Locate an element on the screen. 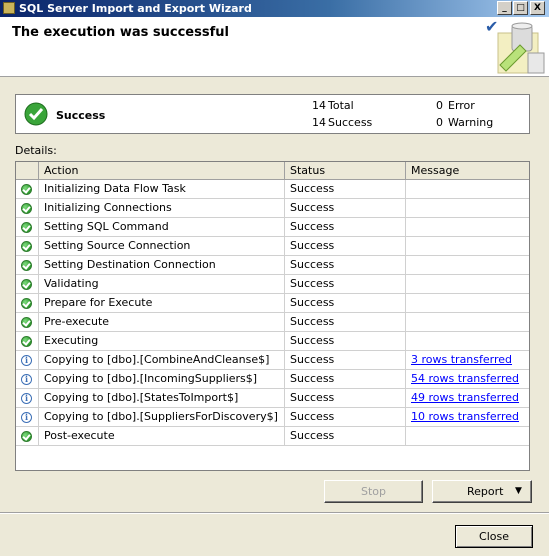  success-label: Success is located at coordinates (350, 122).